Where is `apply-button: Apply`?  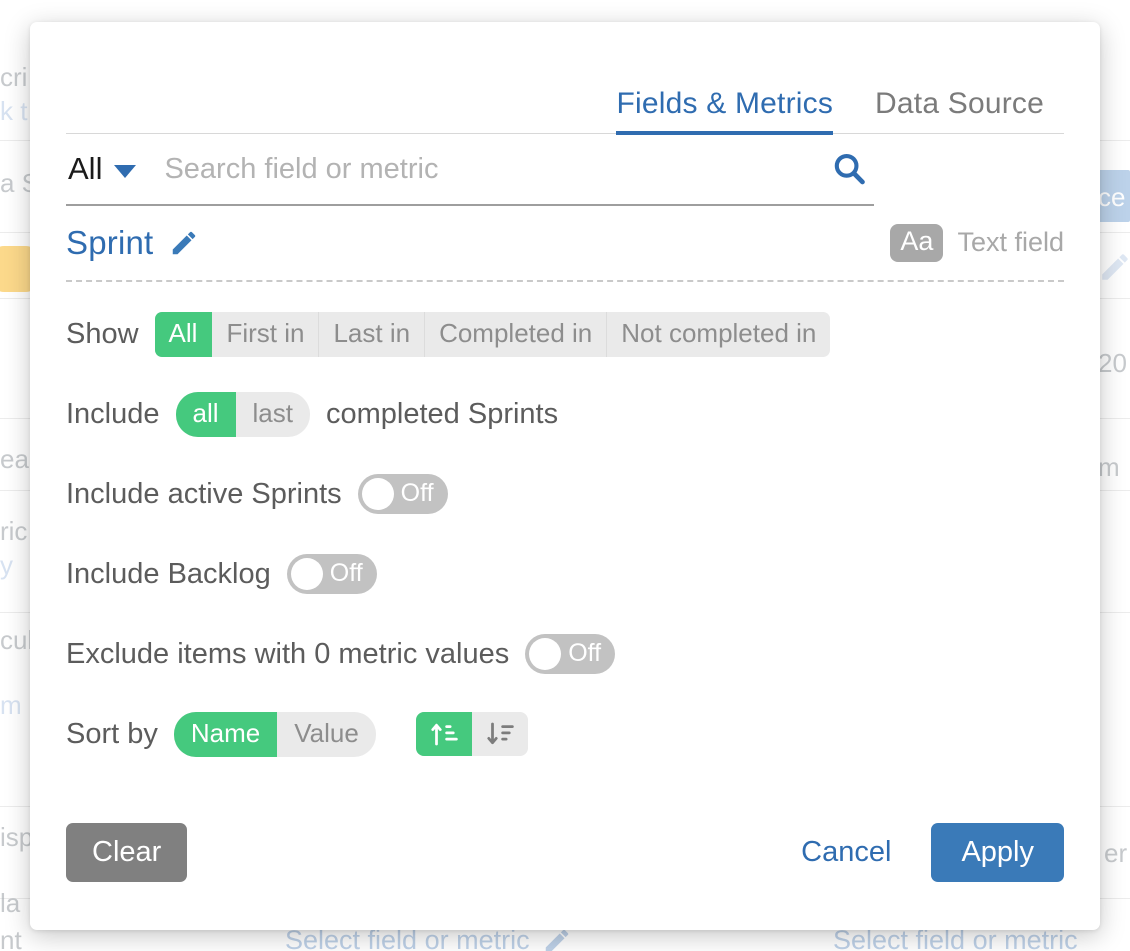
apply-button: Apply is located at coordinates (997, 852).